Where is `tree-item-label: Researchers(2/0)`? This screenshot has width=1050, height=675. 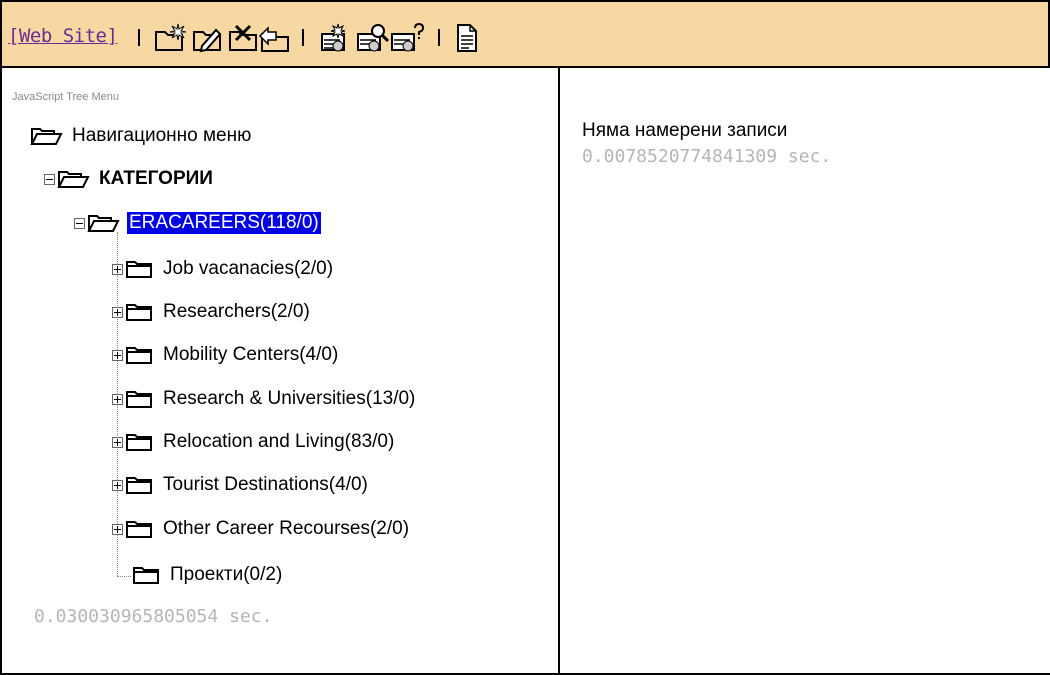 tree-item-label: Researchers(2/0) is located at coordinates (236, 311).